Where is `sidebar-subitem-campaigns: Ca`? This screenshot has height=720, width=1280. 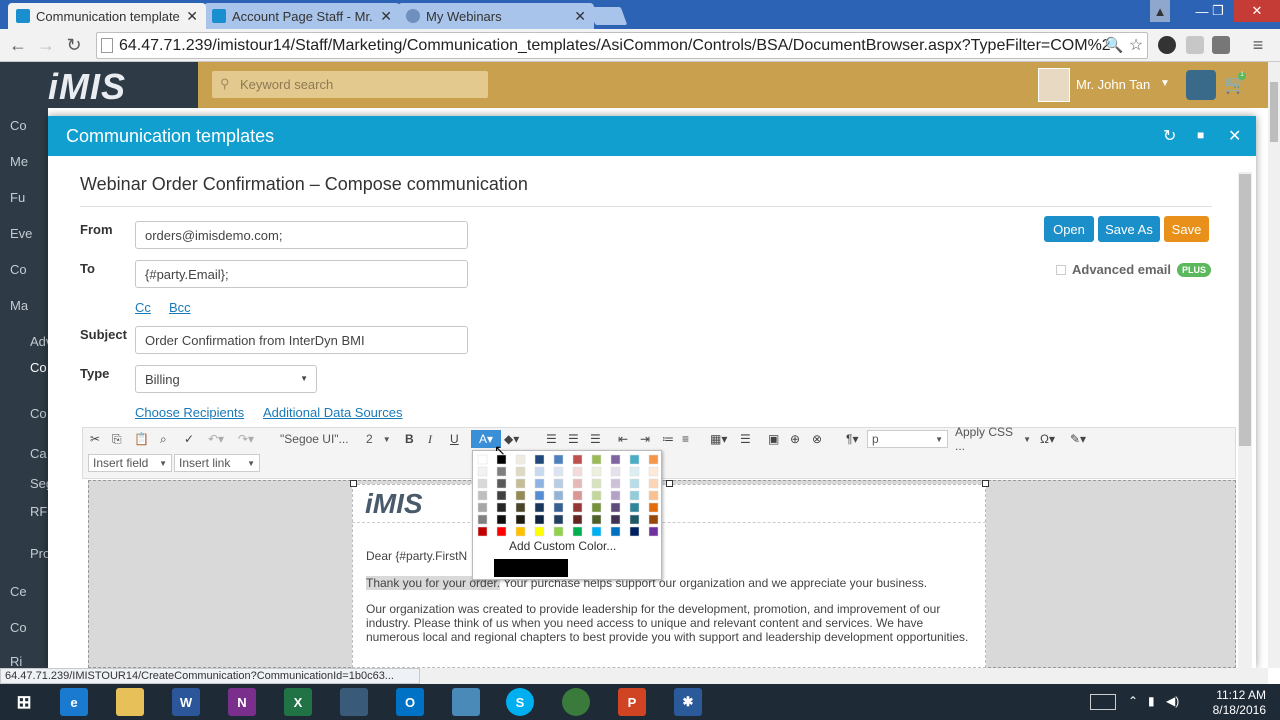
sidebar-subitem-campaigns: Ca is located at coordinates (39, 453).